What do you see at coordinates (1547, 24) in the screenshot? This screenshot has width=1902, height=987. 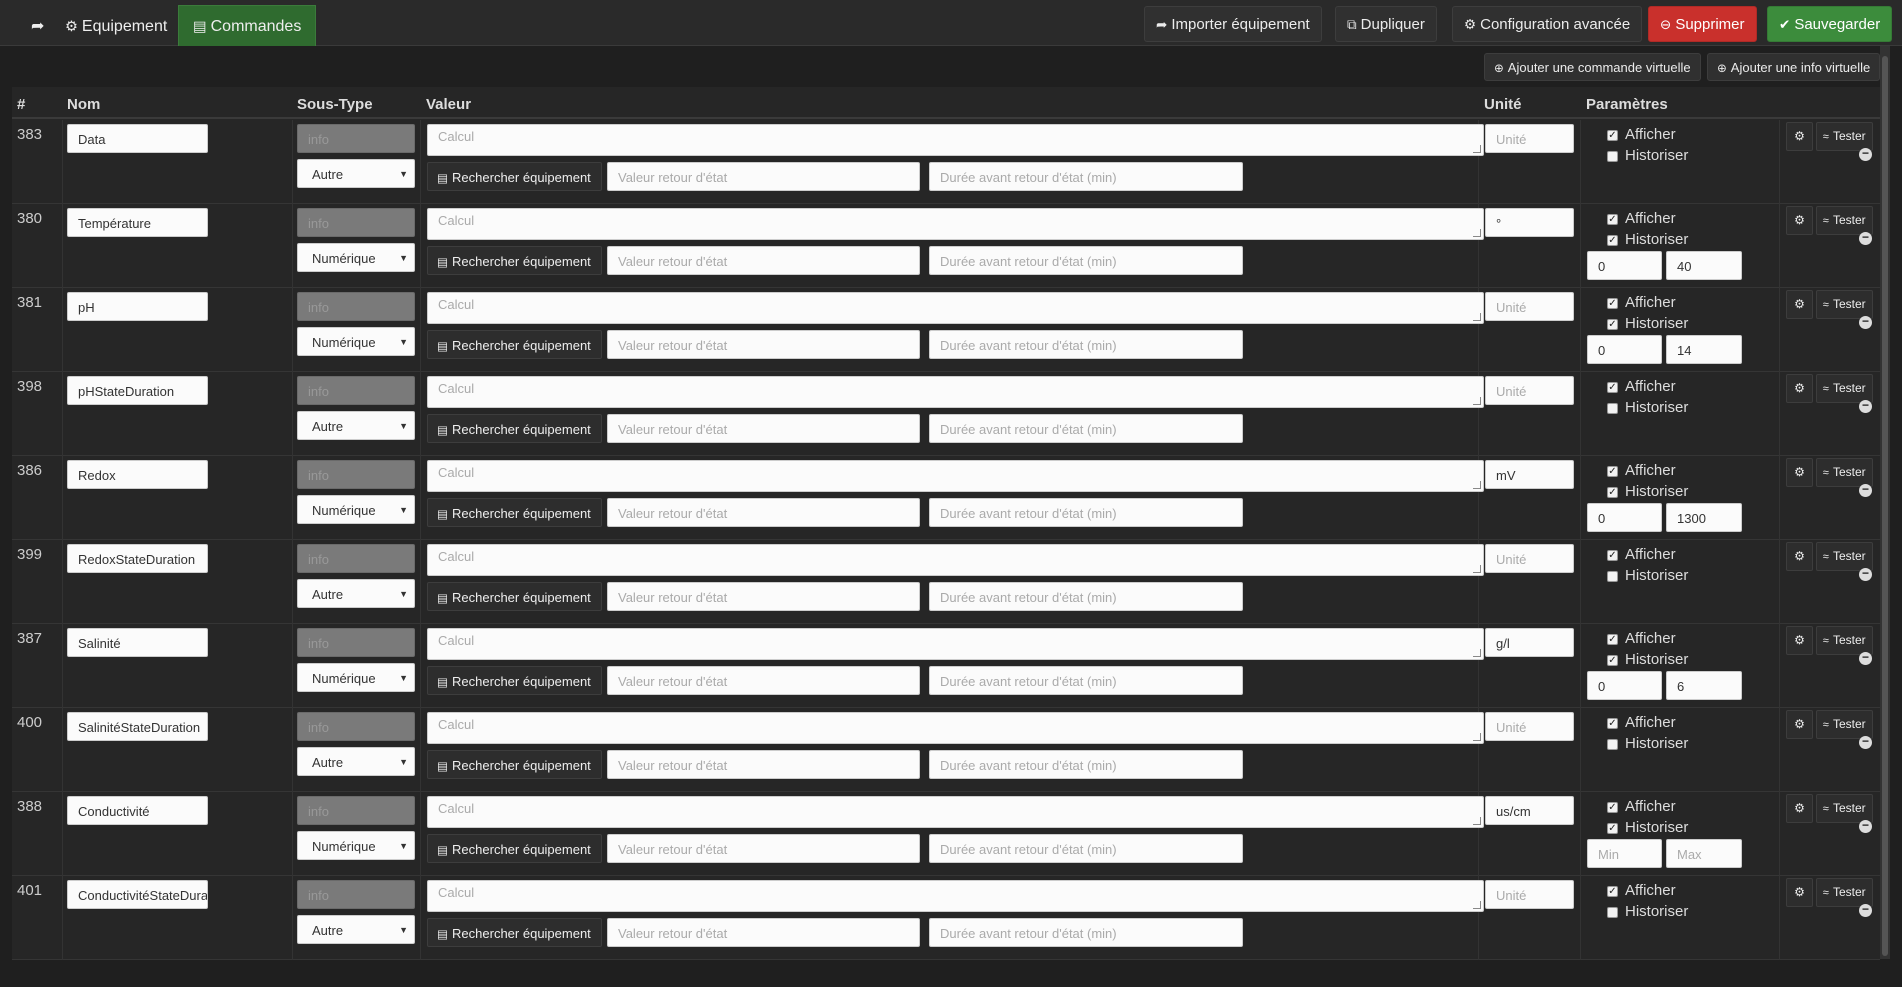 I see `advanced-config-button: ⚙ Configuration avancée` at bounding box center [1547, 24].